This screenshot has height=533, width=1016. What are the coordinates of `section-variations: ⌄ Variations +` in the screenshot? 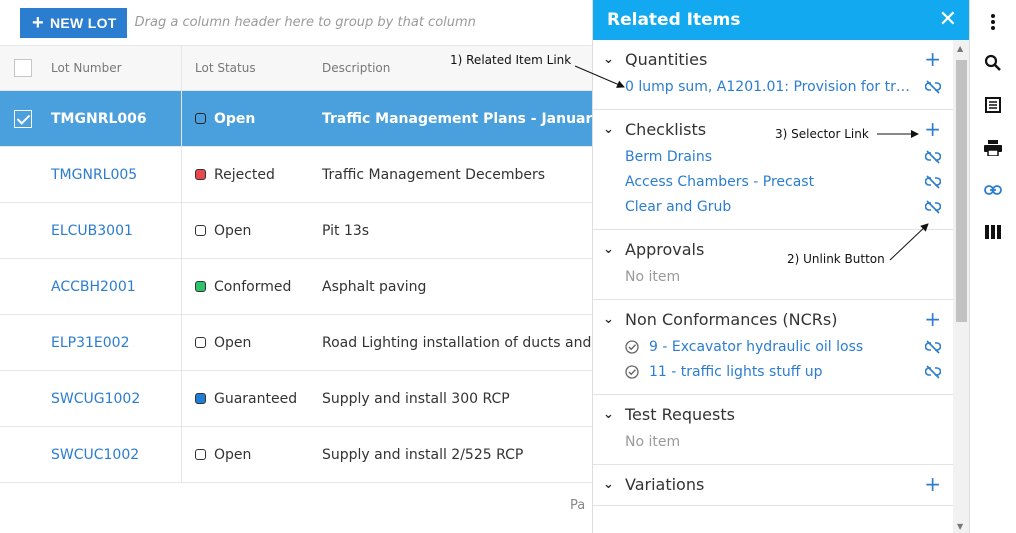 It's located at (773, 485).